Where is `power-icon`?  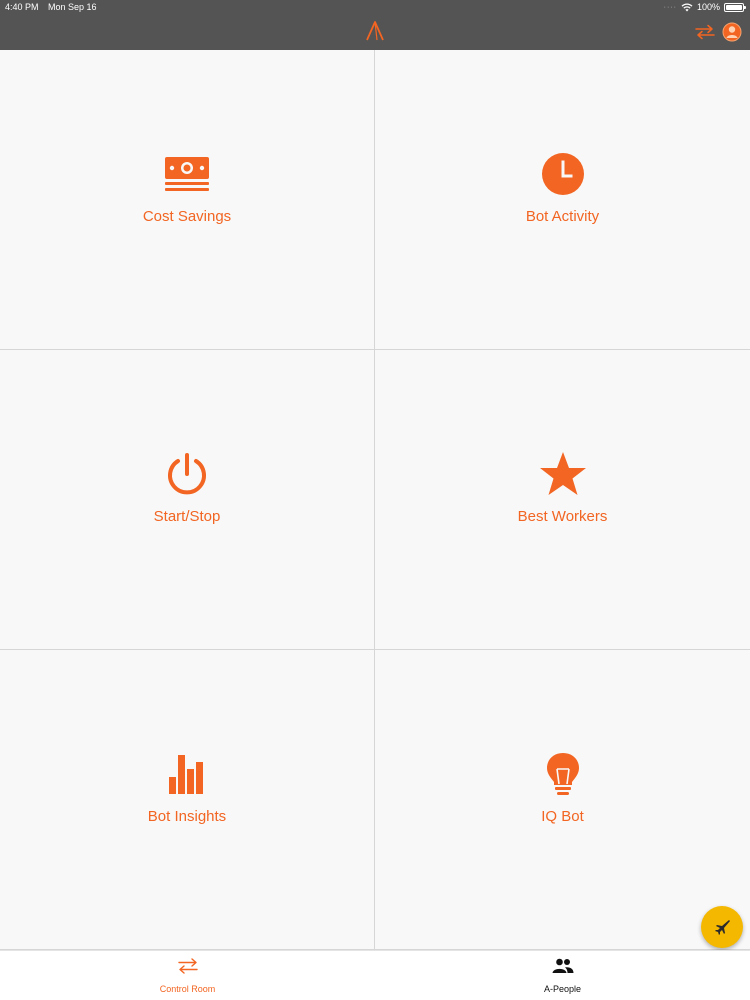 power-icon is located at coordinates (187, 474).